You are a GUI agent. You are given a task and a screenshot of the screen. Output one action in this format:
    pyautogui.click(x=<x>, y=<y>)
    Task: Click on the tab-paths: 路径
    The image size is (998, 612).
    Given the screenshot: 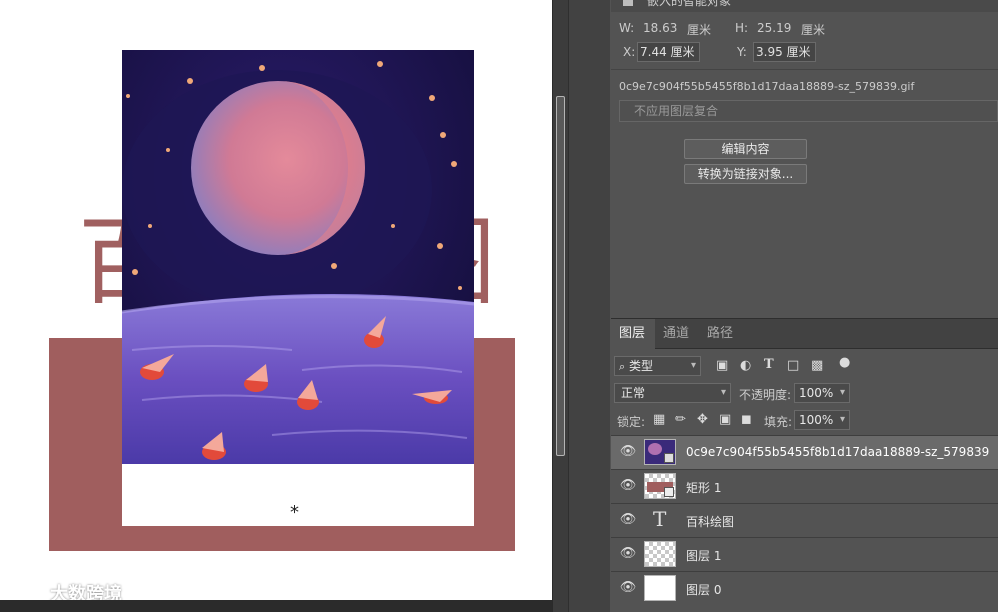 What is the action you would take?
    pyautogui.click(x=720, y=334)
    